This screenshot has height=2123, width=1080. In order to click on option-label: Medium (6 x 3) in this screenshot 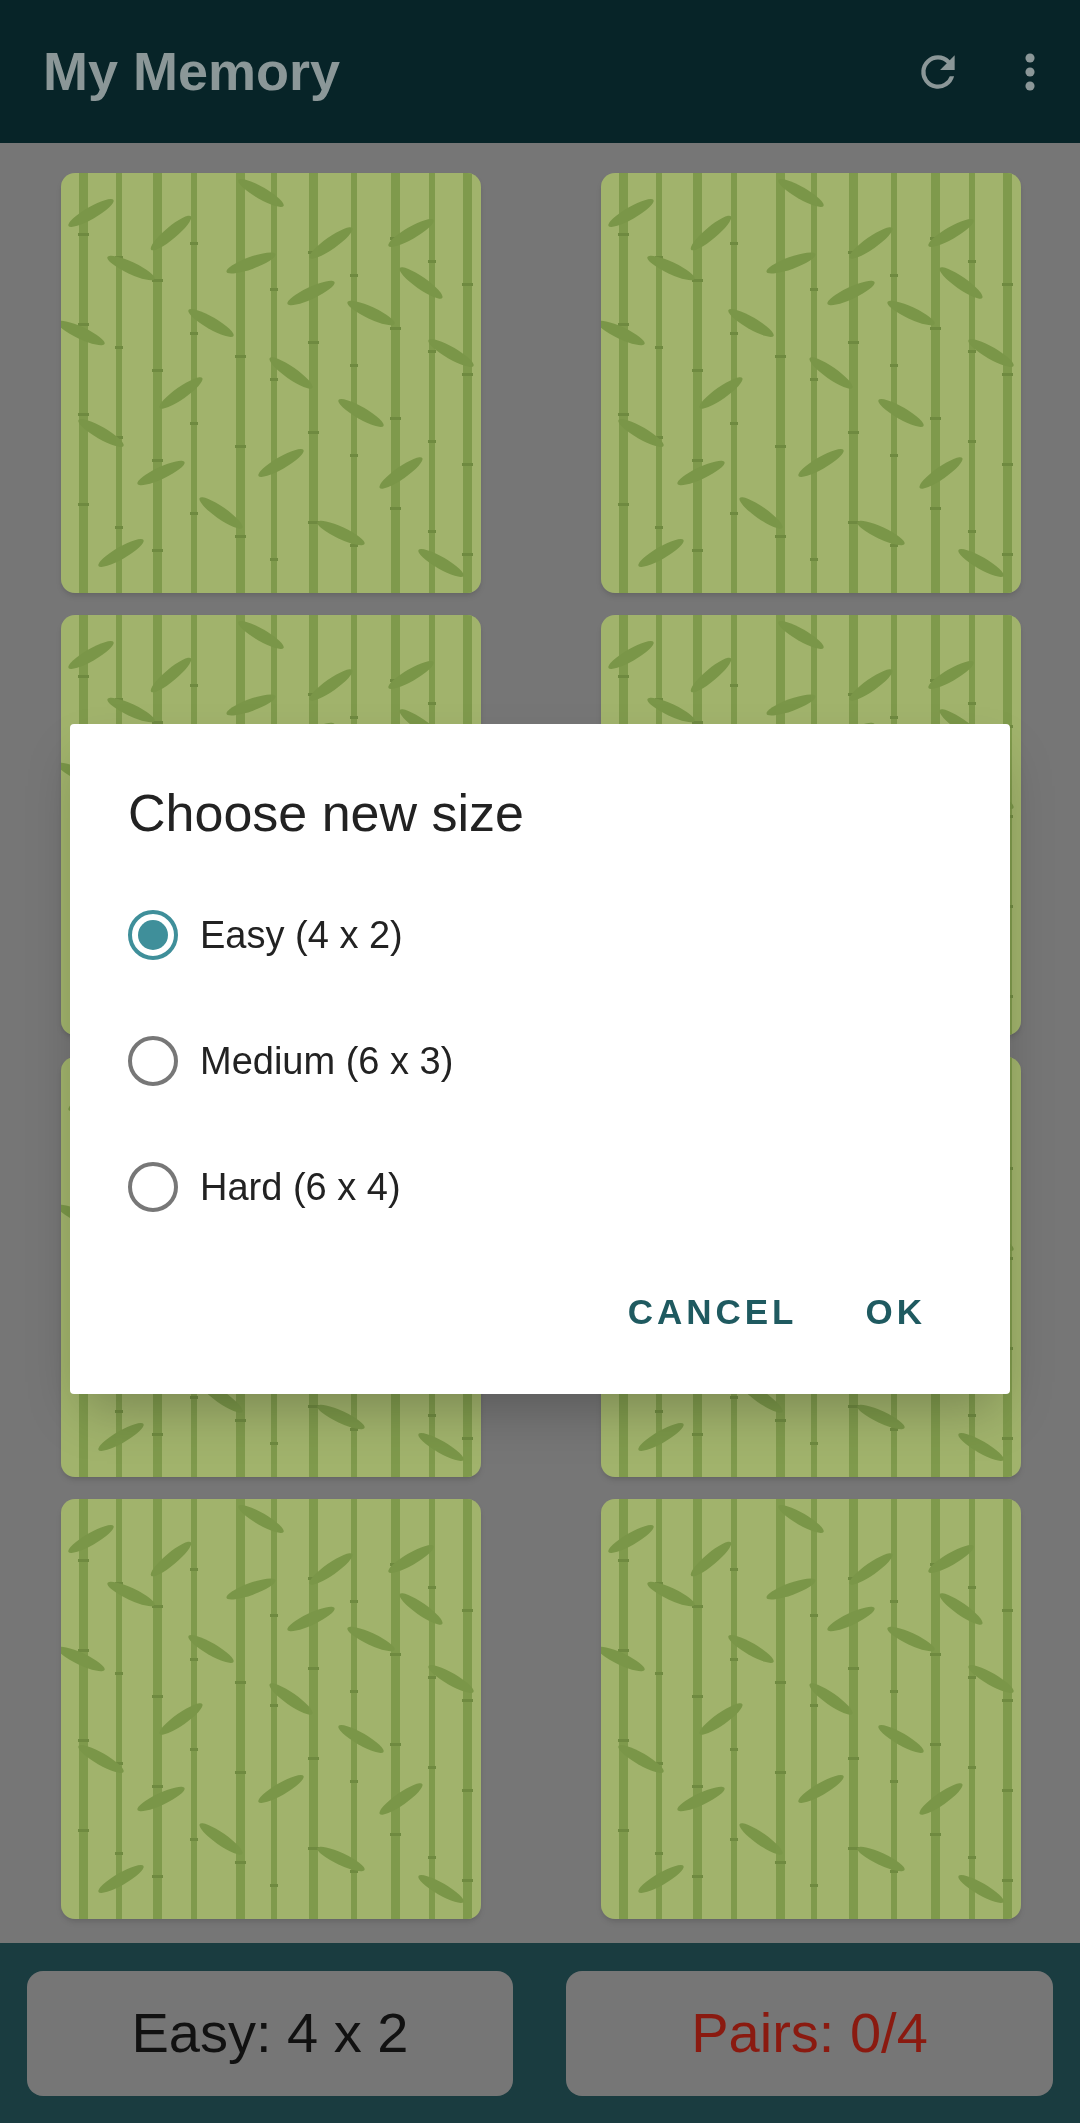, I will do `click(327, 1061)`.